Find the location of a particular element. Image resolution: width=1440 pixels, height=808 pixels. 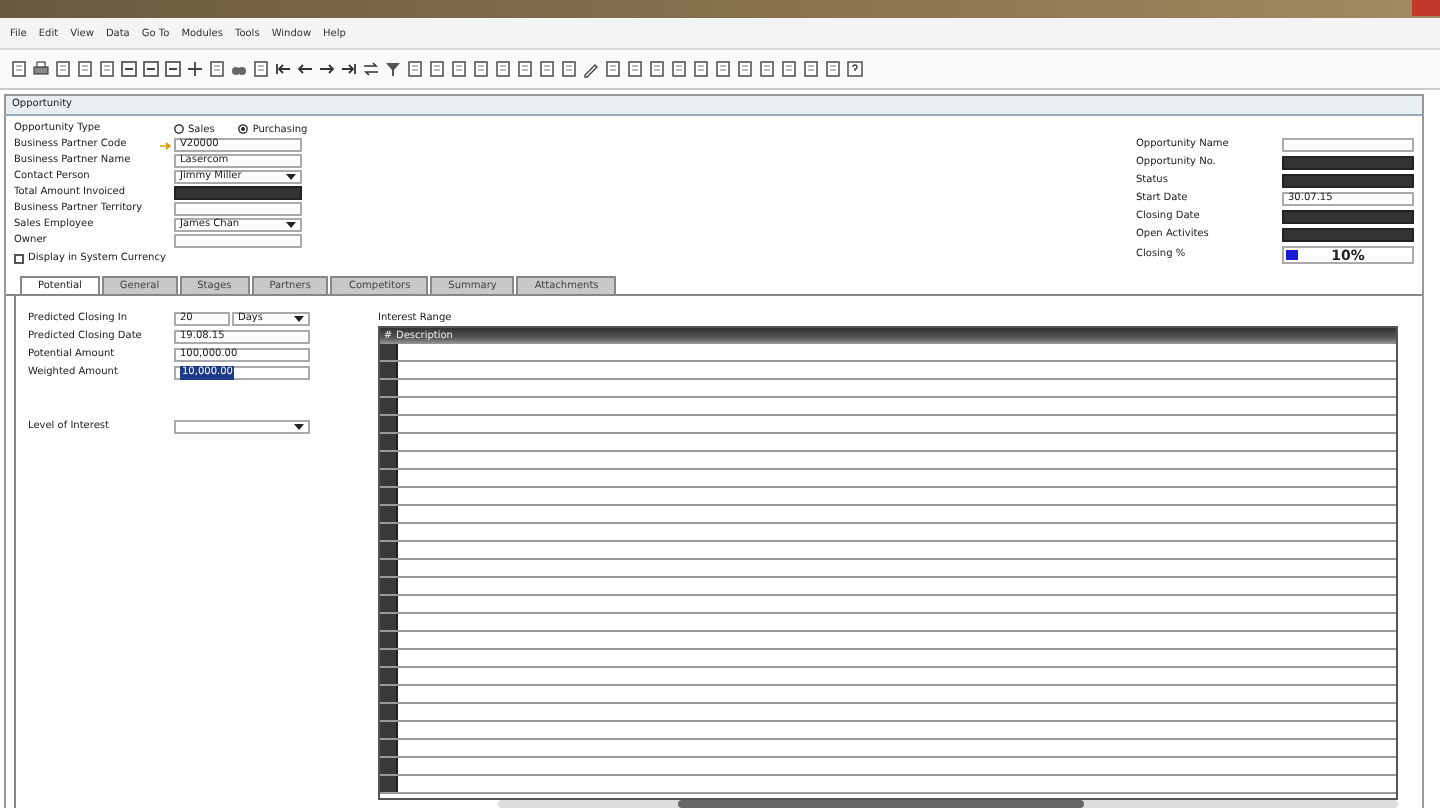

dropdown-field is located at coordinates (242, 427).